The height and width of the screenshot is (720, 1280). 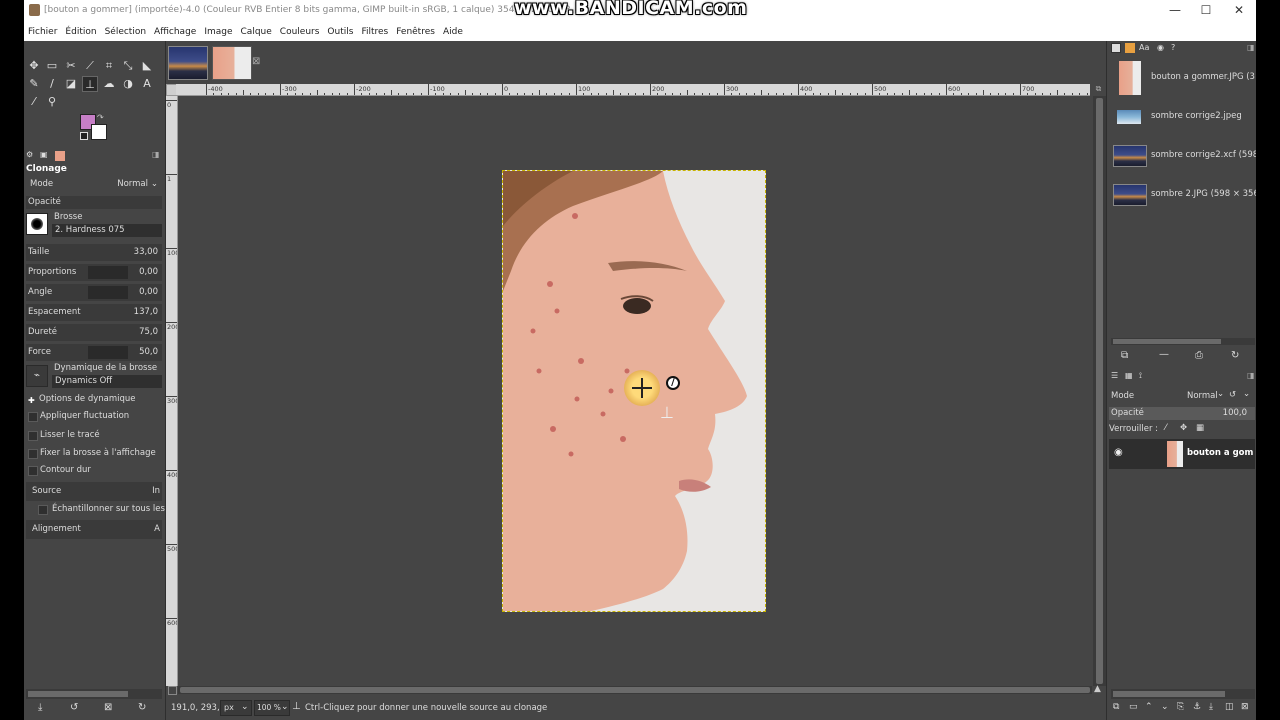 What do you see at coordinates (94, 252) in the screenshot?
I see `size-slider: Taille 33,00` at bounding box center [94, 252].